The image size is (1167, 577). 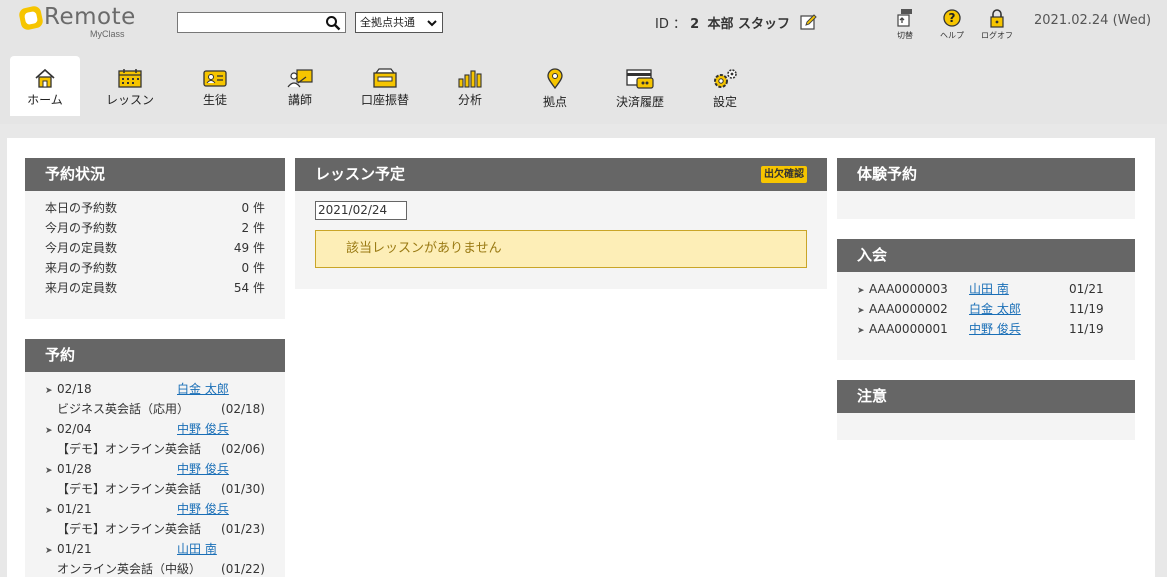 I want to click on user-info: ID ： 2 本部 スタッフ, so click(x=722, y=22).